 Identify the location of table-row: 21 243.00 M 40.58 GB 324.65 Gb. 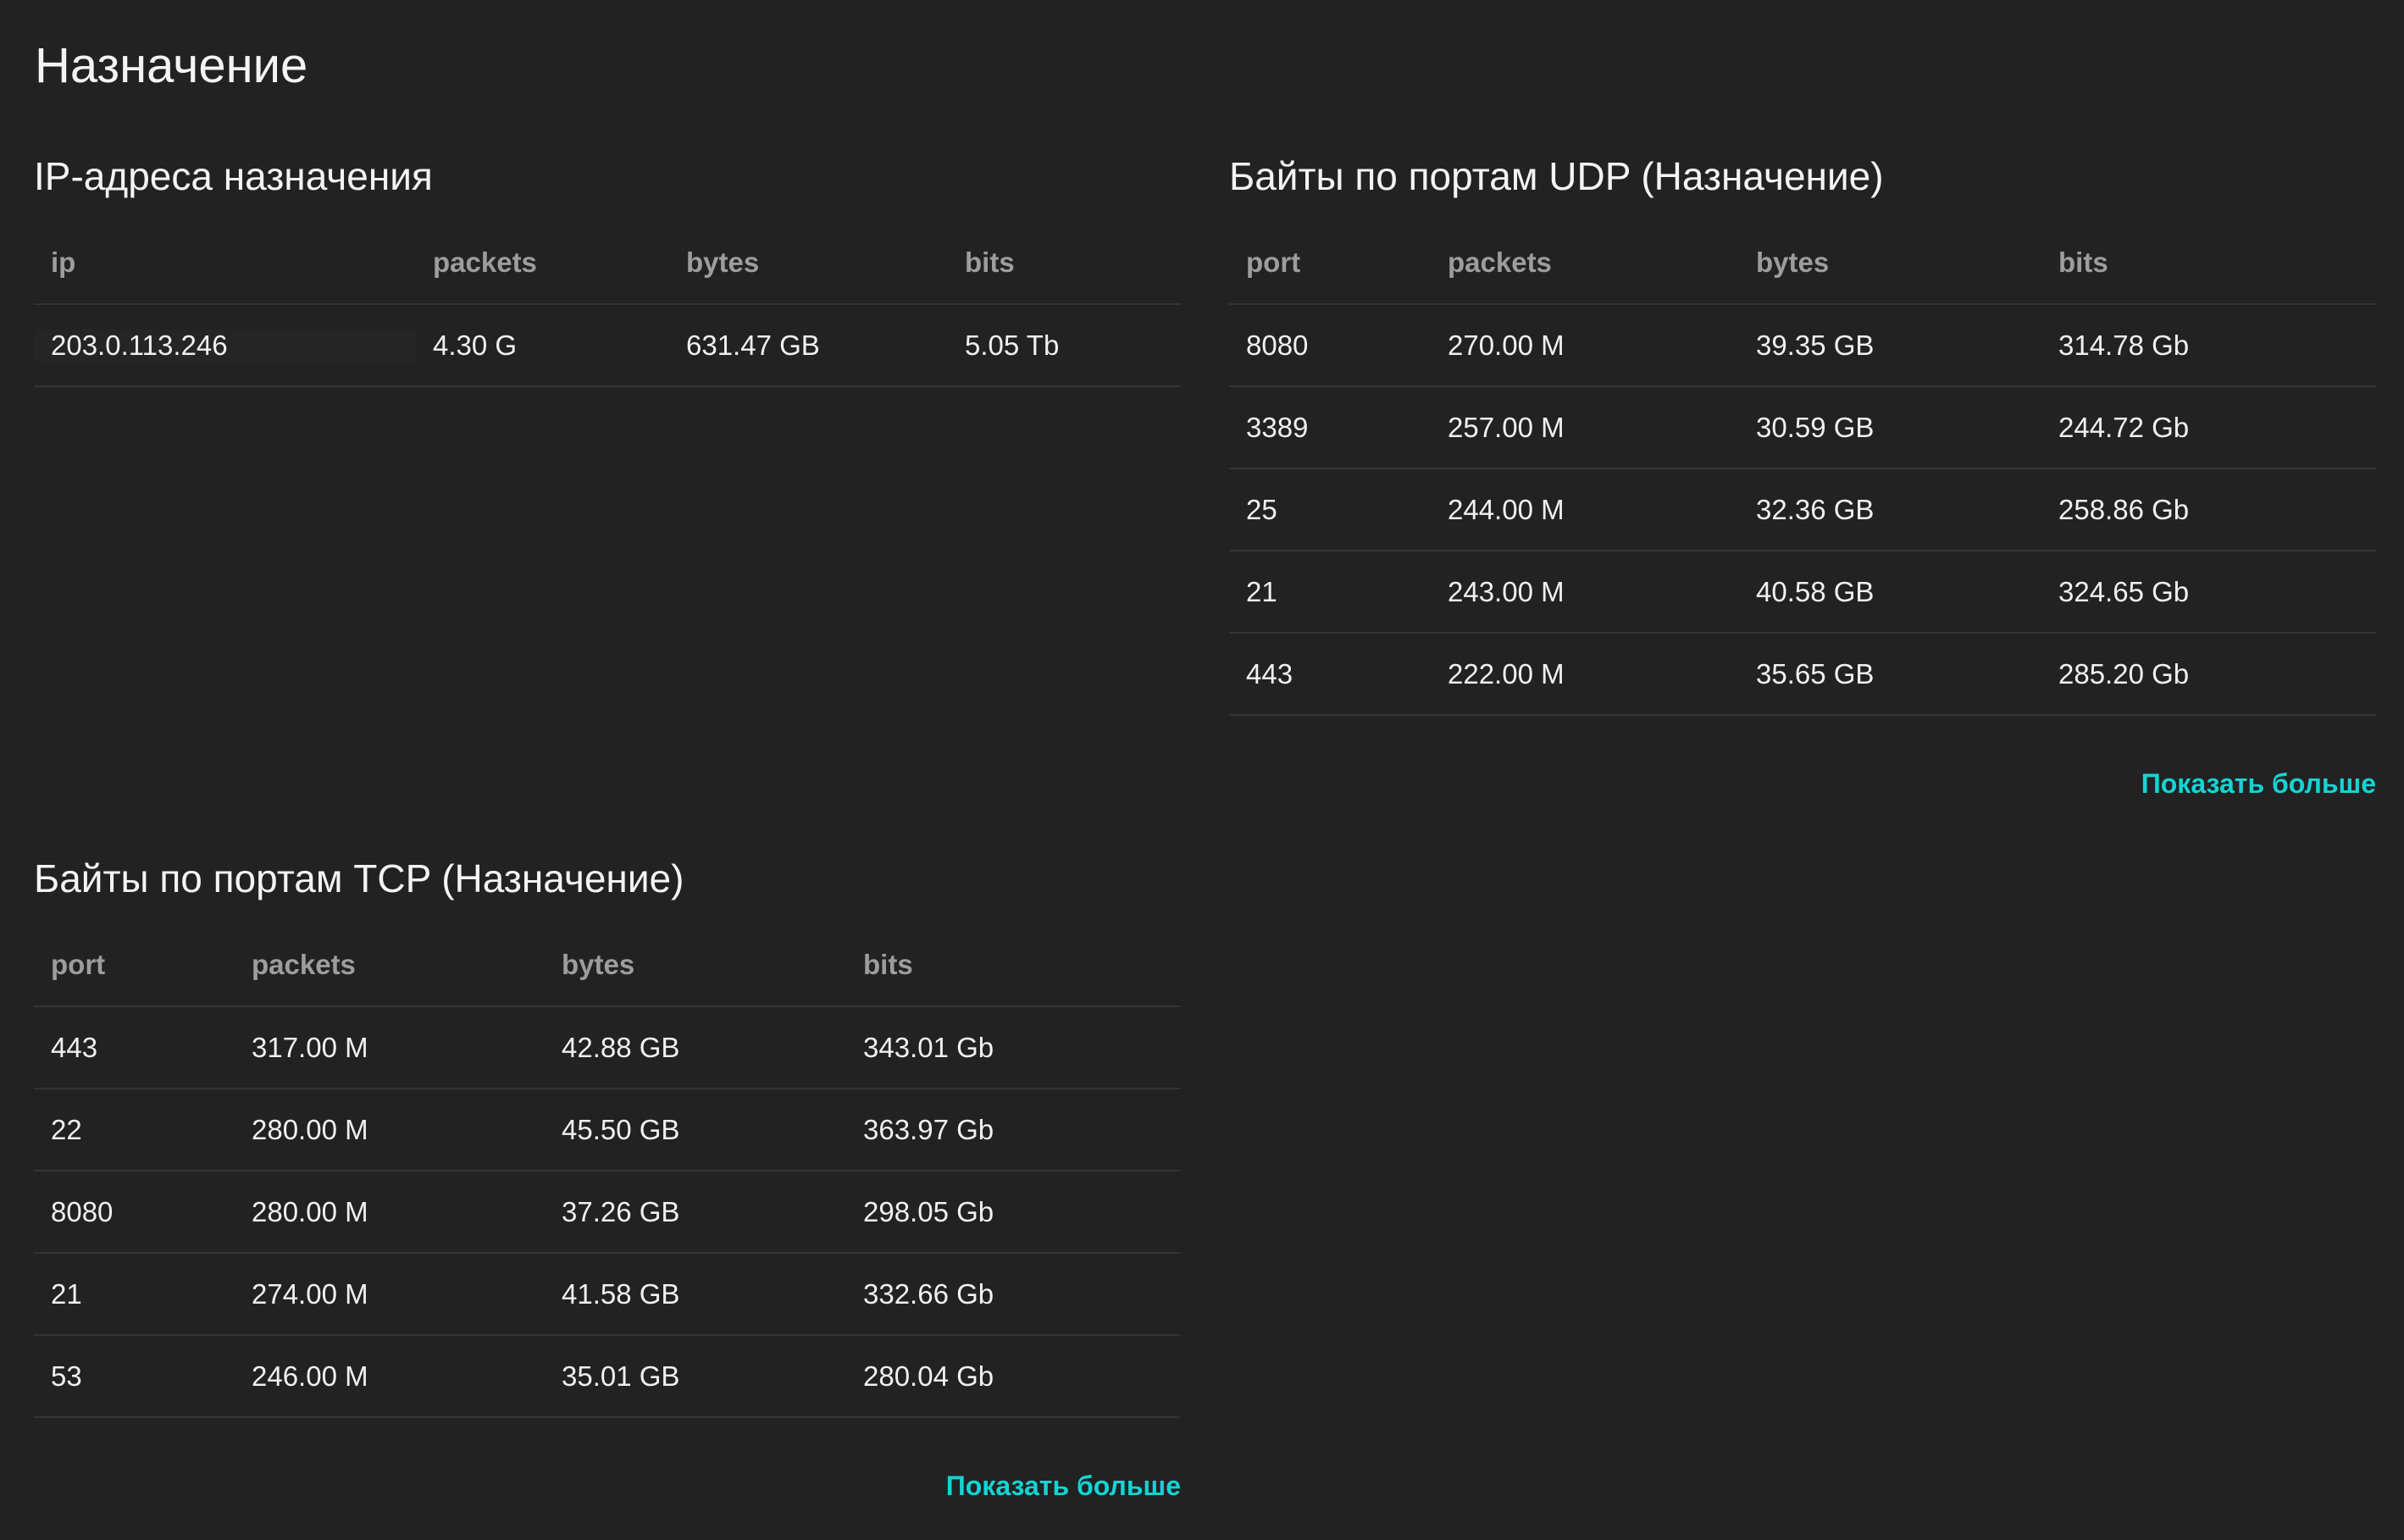
(1803, 592).